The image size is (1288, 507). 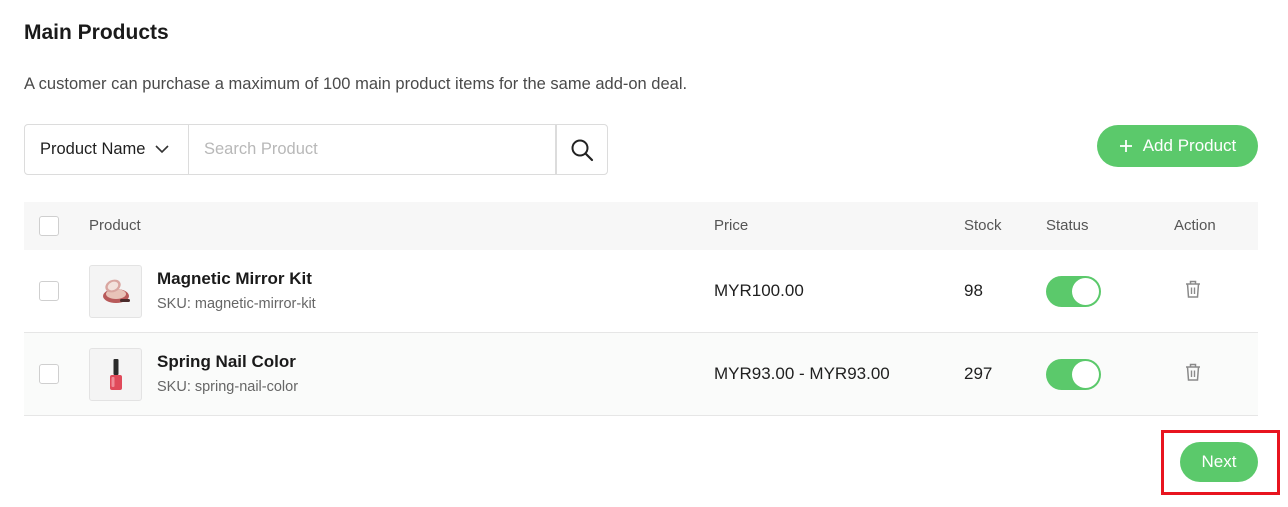 What do you see at coordinates (1126, 146) in the screenshot?
I see `plus-icon` at bounding box center [1126, 146].